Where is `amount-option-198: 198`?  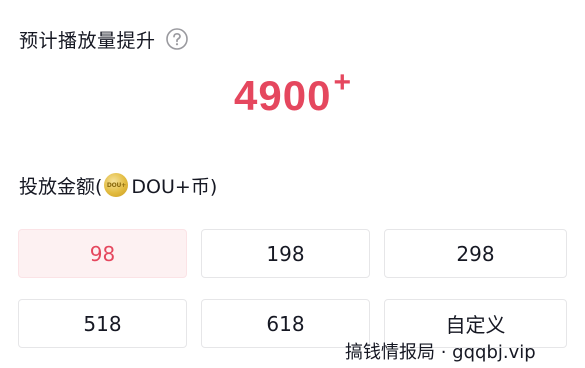 amount-option-198: 198 is located at coordinates (285, 253).